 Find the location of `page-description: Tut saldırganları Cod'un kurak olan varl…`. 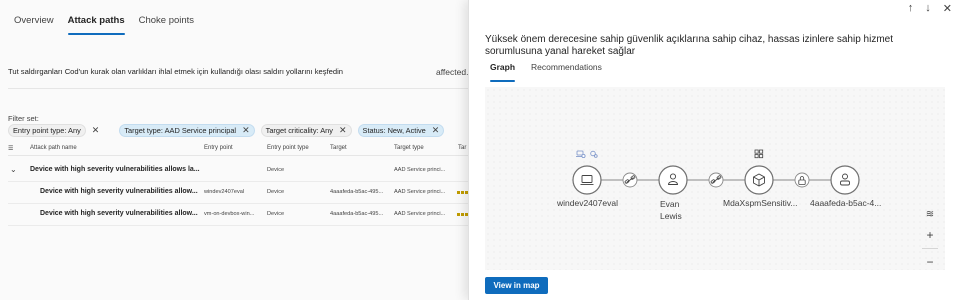

page-description: Tut saldırganları Cod'un kurak olan varl… is located at coordinates (176, 71).